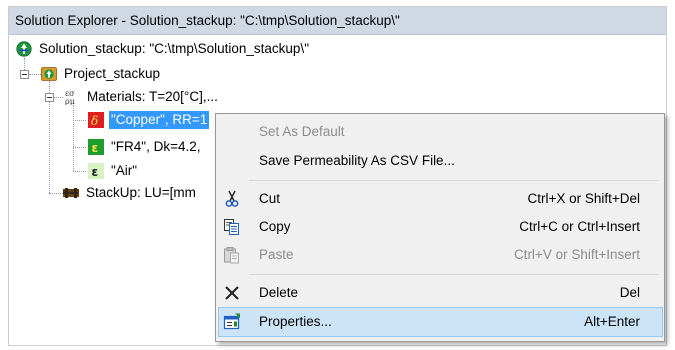  I want to click on menu-item-label: Cut, so click(270, 198).